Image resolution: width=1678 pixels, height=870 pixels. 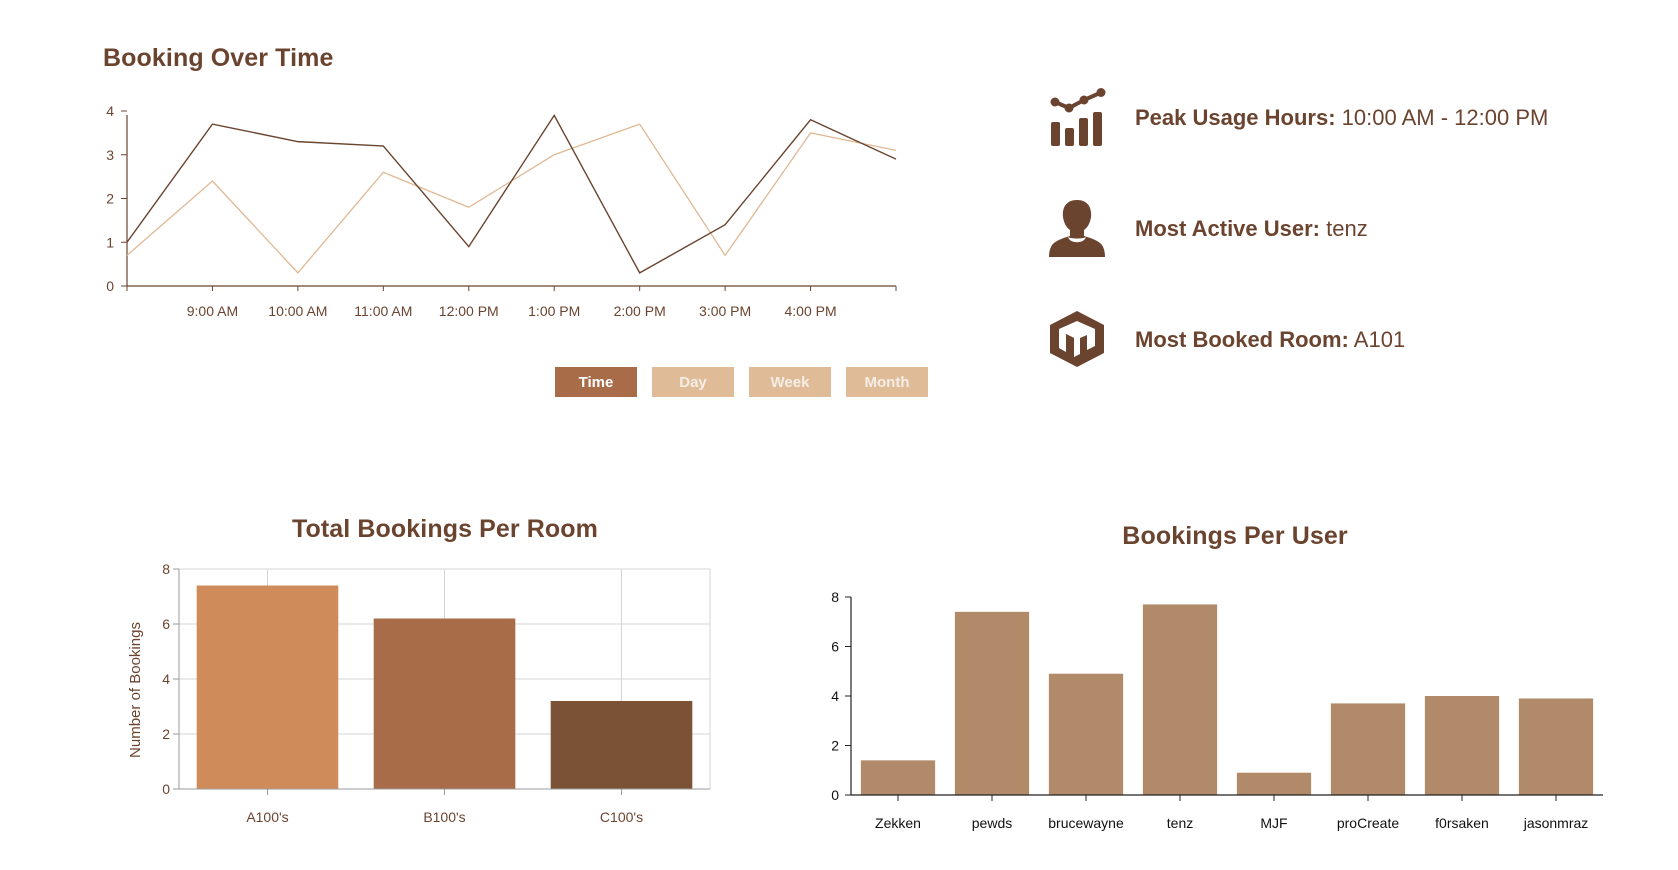 I want to click on line-x-tick-label: 10:00 AM, so click(x=297, y=311).